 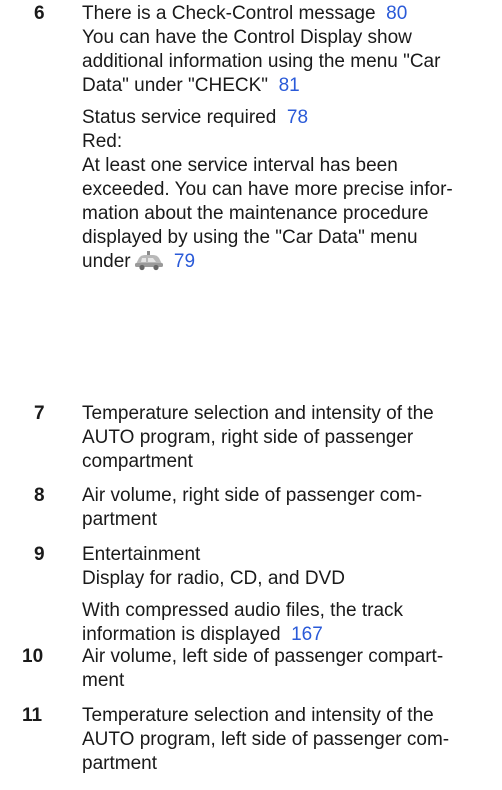 I want to click on item-number: 6, so click(x=39, y=13).